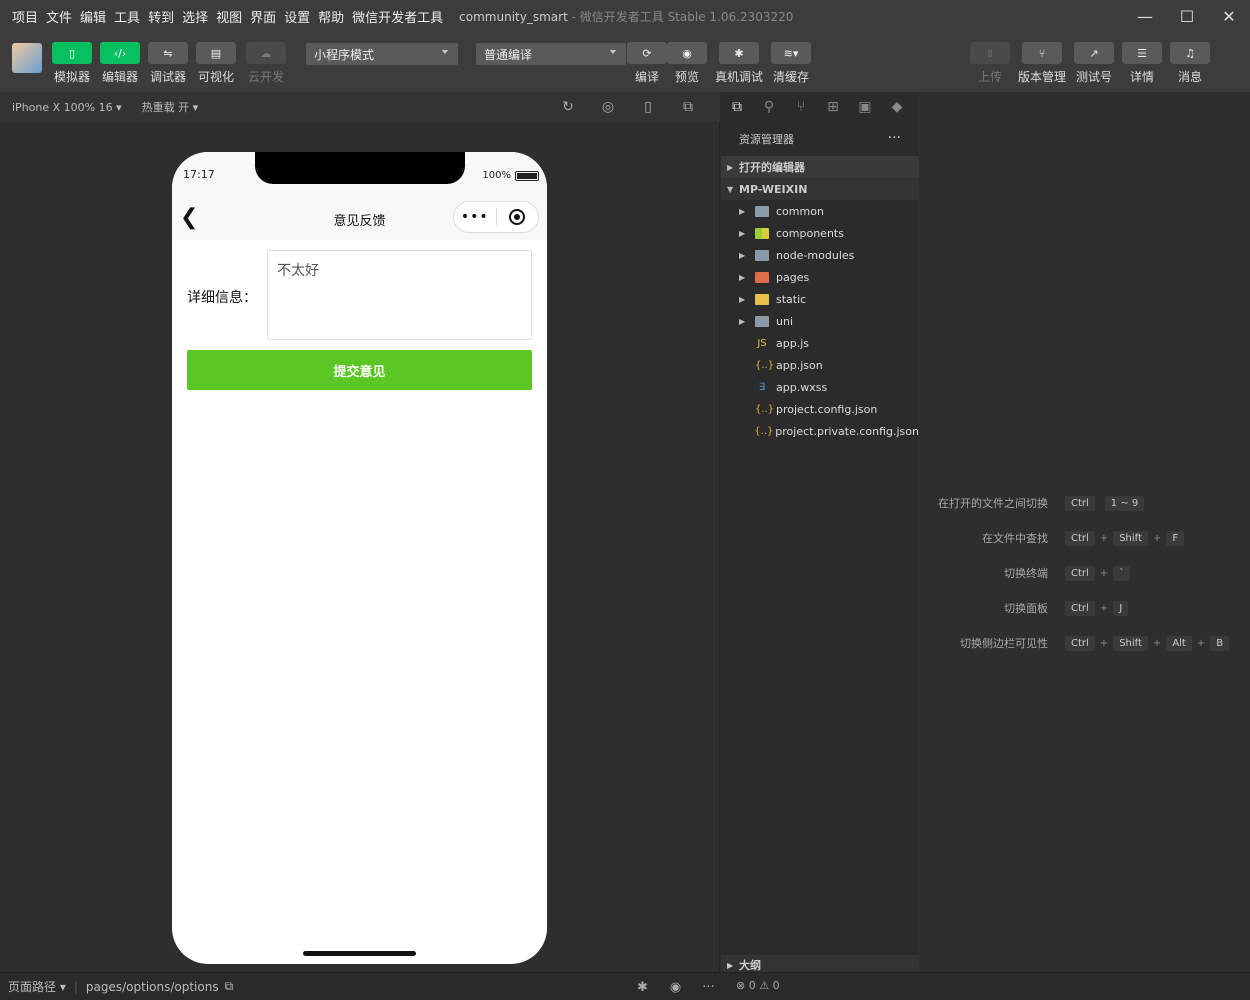  I want to click on editor-label: 编辑器, so click(119, 77).